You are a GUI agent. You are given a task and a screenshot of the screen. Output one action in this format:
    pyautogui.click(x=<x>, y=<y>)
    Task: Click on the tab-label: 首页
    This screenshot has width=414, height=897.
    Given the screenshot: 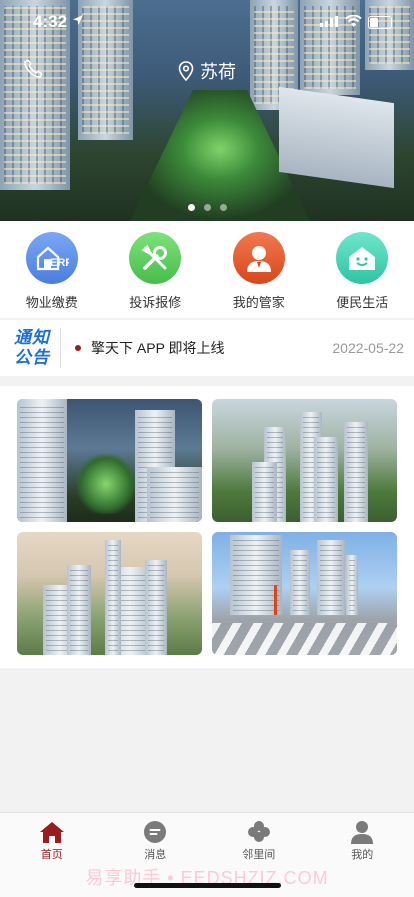 What is the action you would take?
    pyautogui.click(x=52, y=854)
    